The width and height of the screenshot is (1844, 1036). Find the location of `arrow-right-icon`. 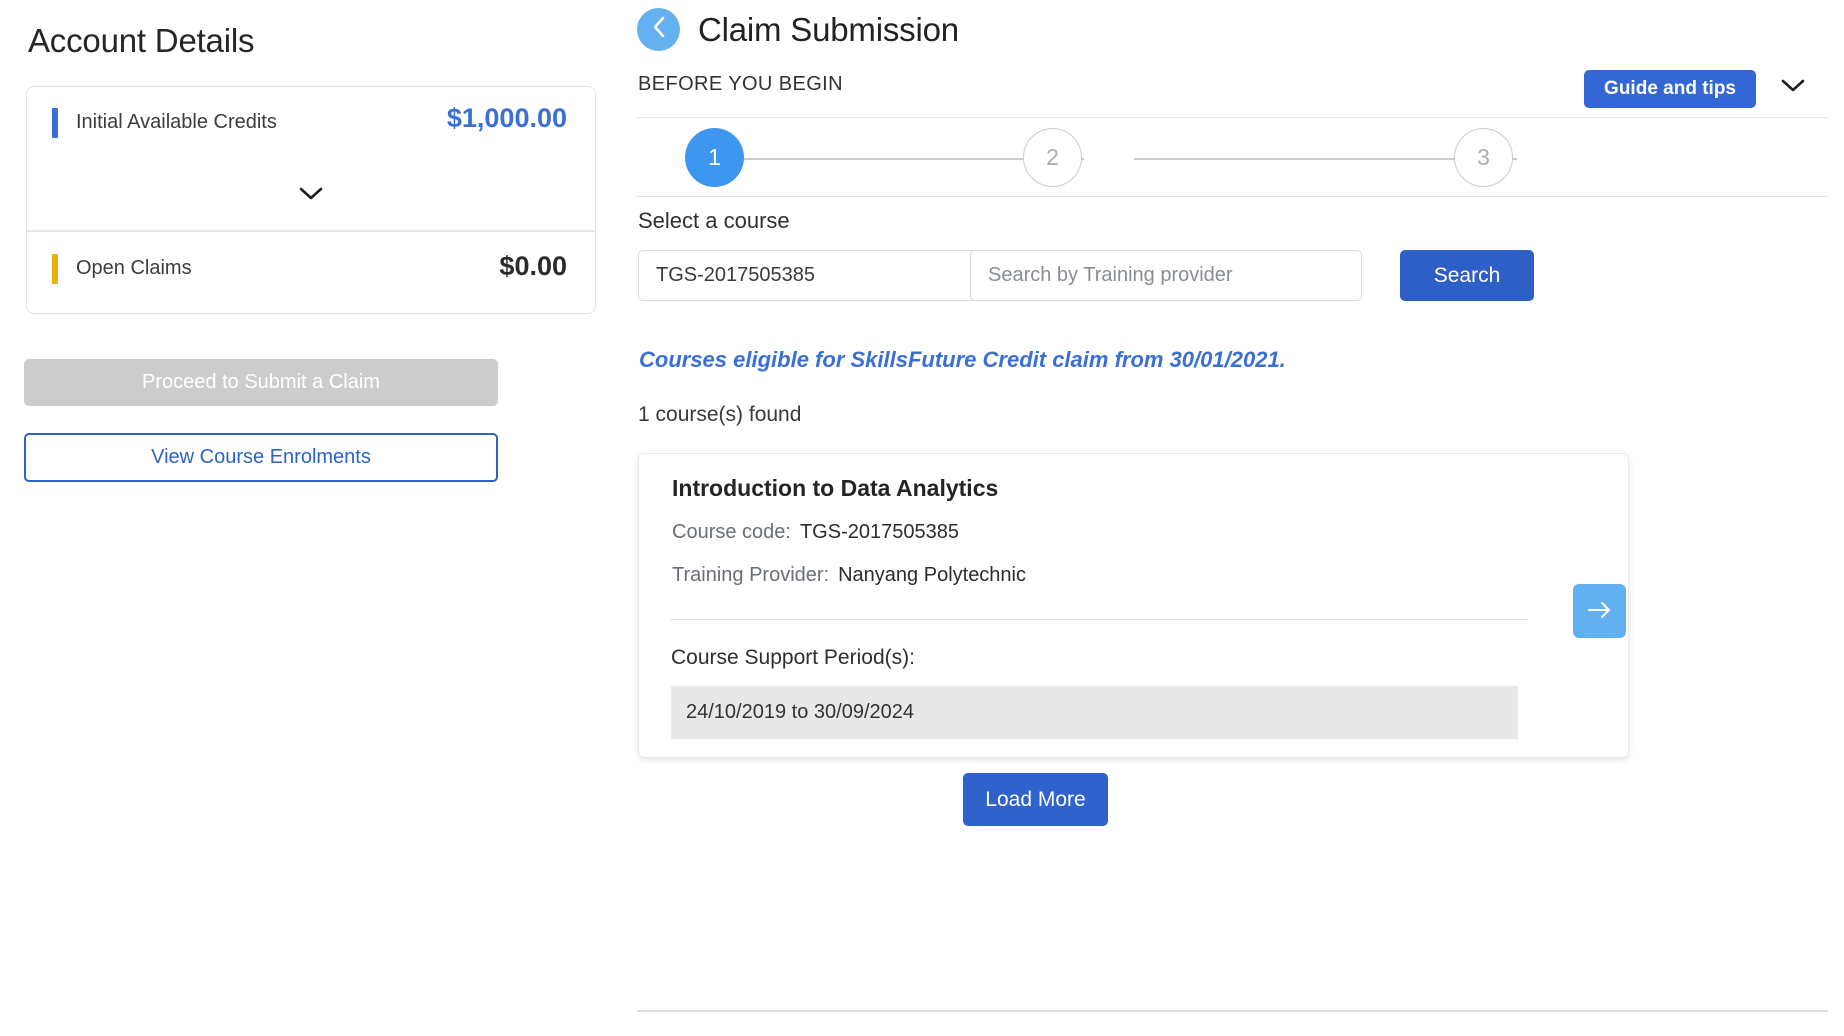

arrow-right-icon is located at coordinates (1600, 611).